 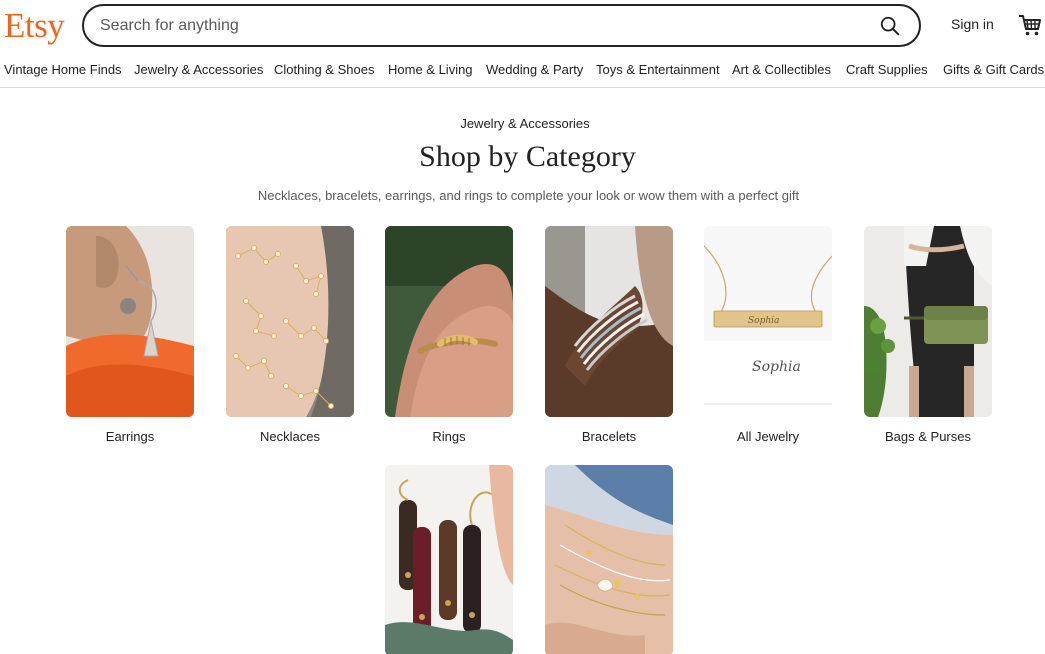 I want to click on etsy-logo: Etsy, so click(x=34, y=26).